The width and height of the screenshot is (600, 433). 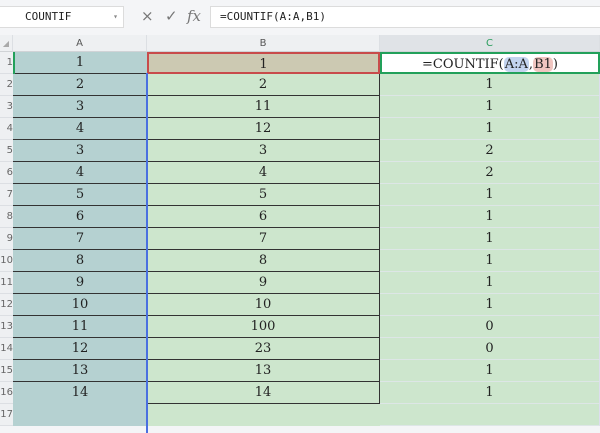 I want to click on cell-b: 11, so click(x=263, y=107).